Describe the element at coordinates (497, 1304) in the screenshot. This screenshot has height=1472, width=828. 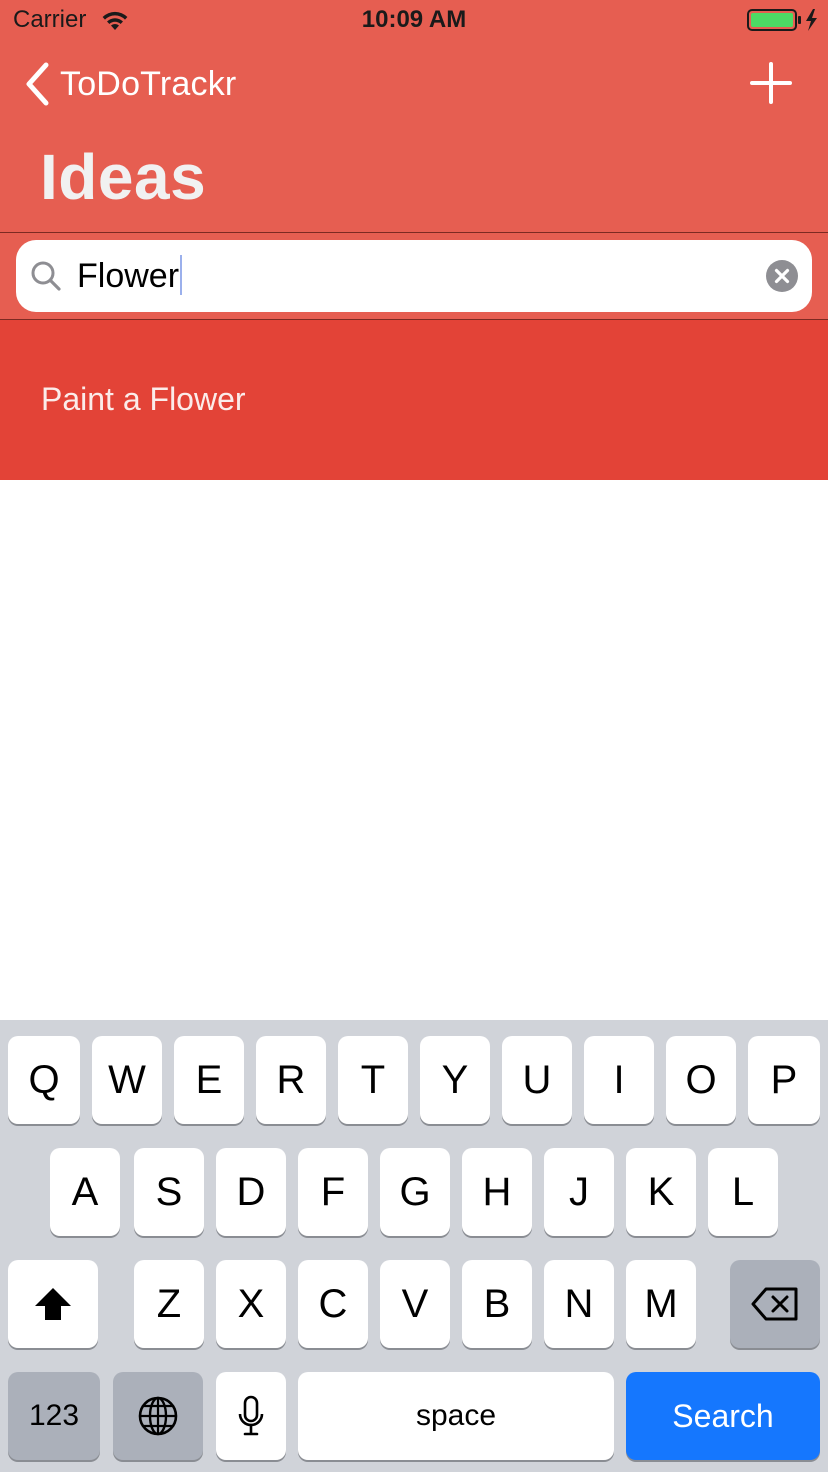
I see `key-b: B` at that location.